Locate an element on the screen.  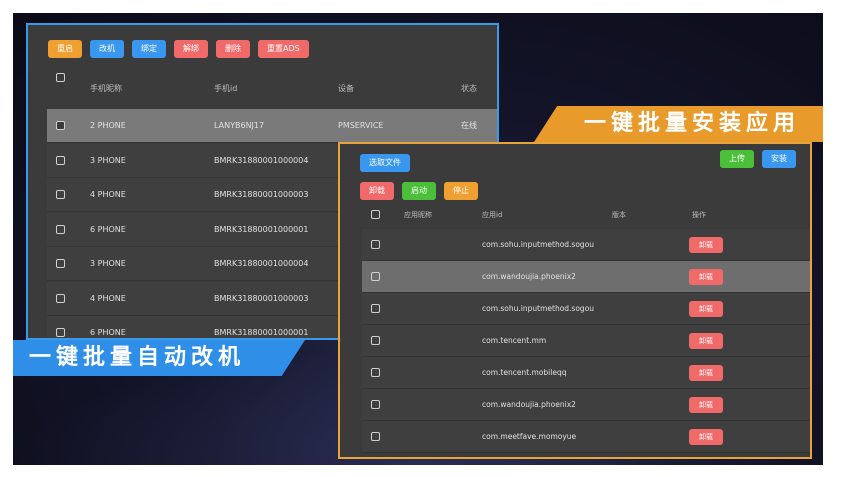
select-file-button: 选取文件 is located at coordinates (385, 163).